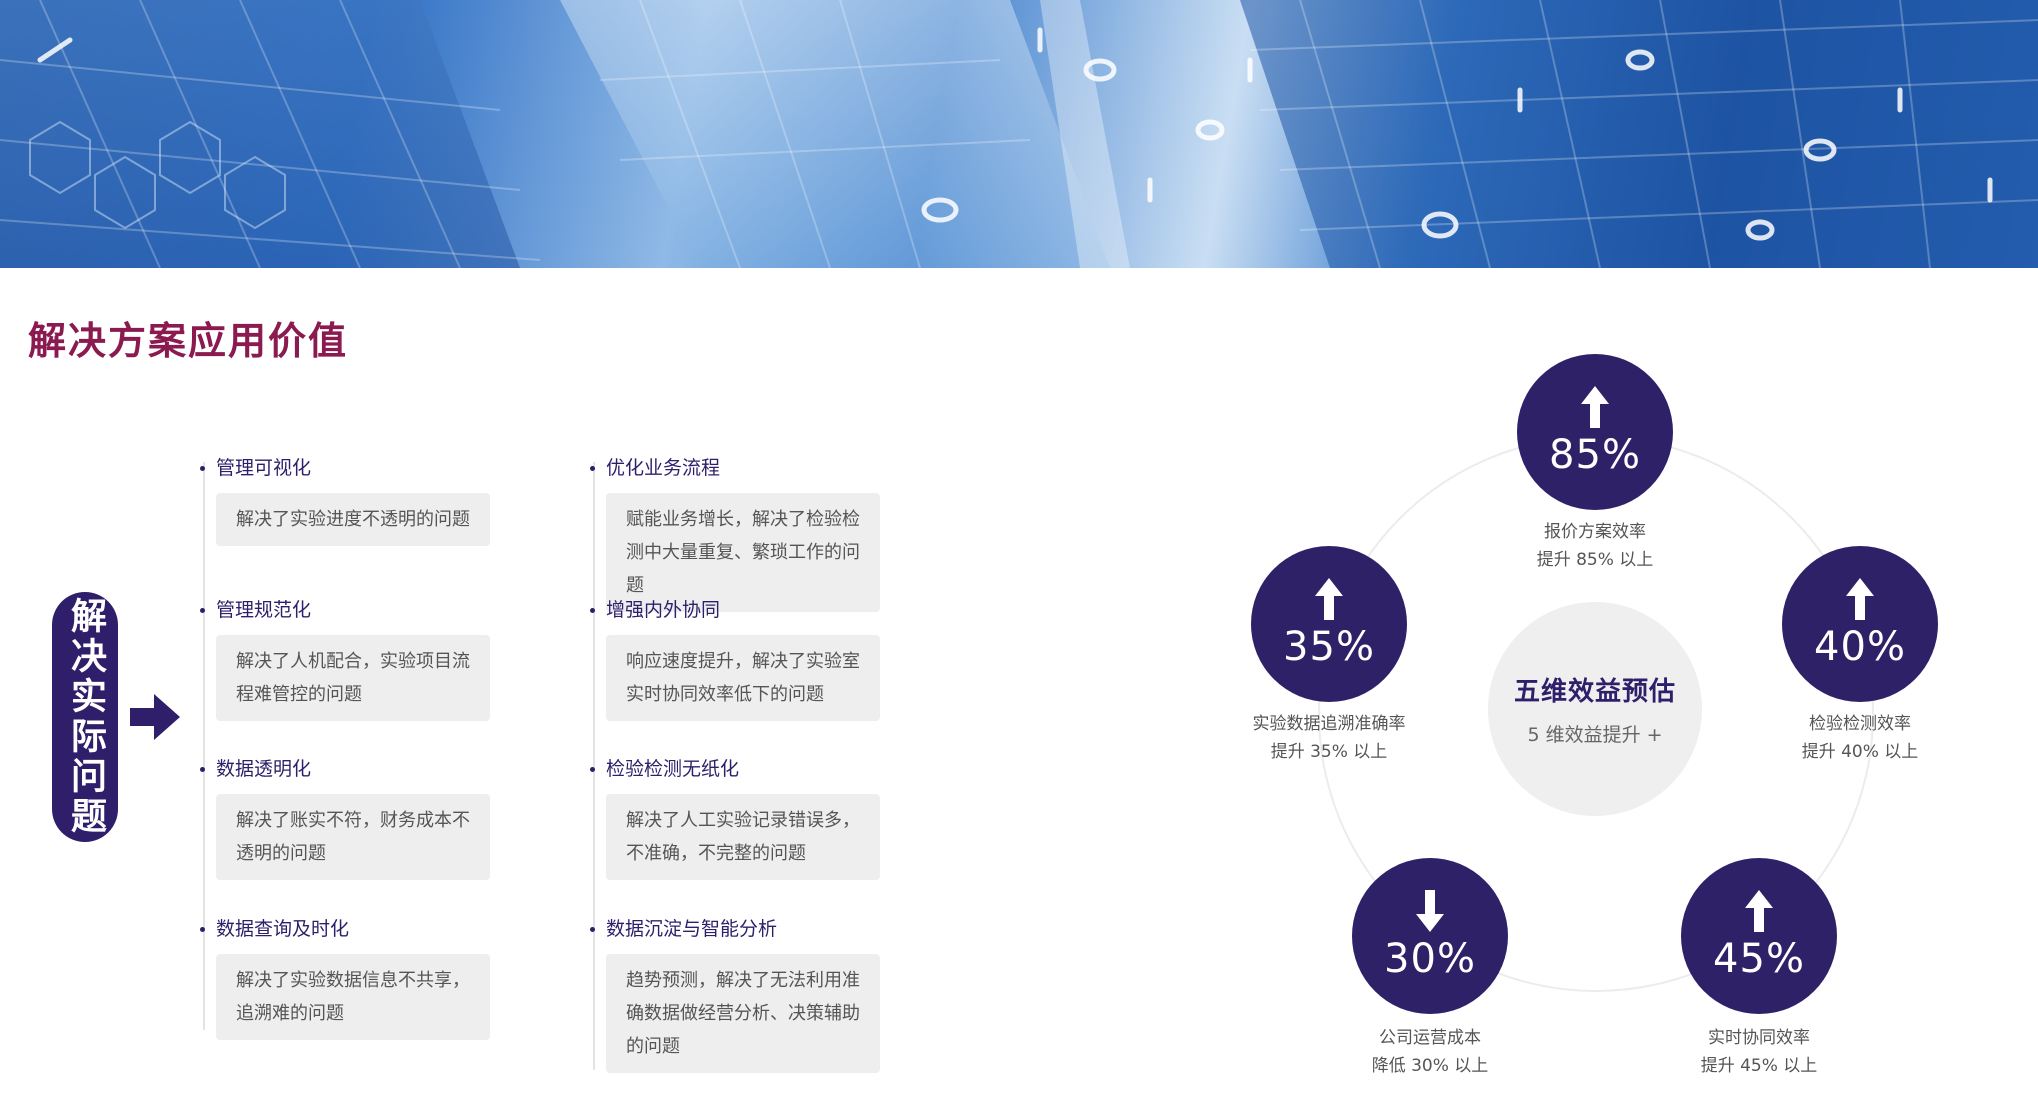  I want to click on metric-label: 实验数据追溯准确率 提升 35% 以上, so click(1329, 738).